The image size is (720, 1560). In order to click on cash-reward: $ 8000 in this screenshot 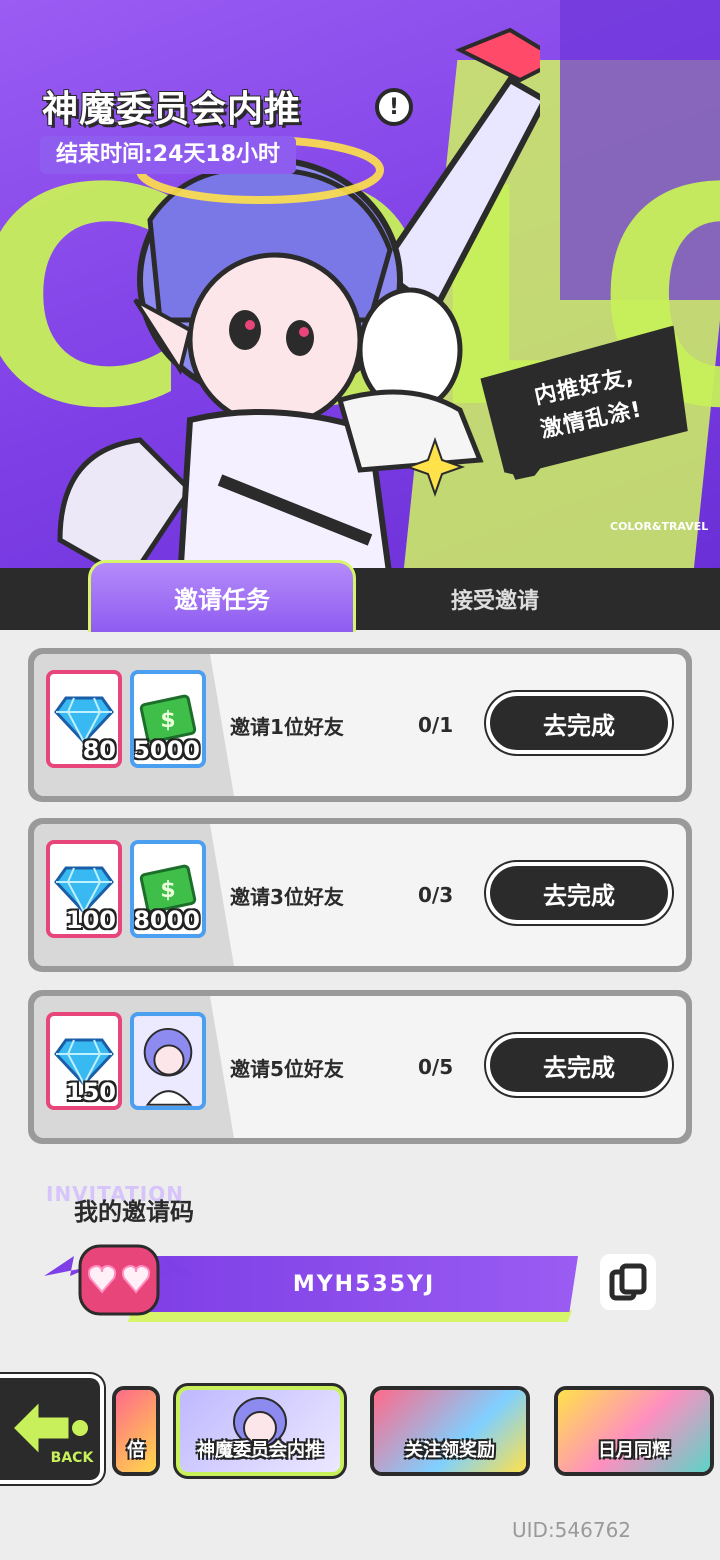, I will do `click(168, 889)`.